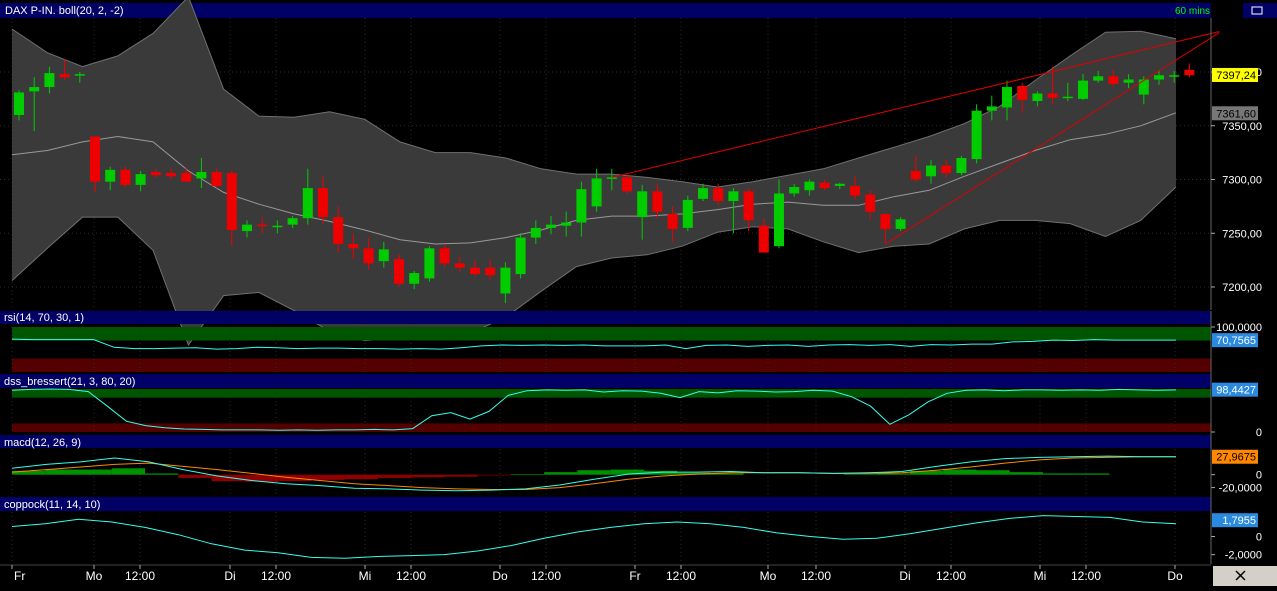 The width and height of the screenshot is (1277, 591). I want to click on oversold-zone, so click(611, 427).